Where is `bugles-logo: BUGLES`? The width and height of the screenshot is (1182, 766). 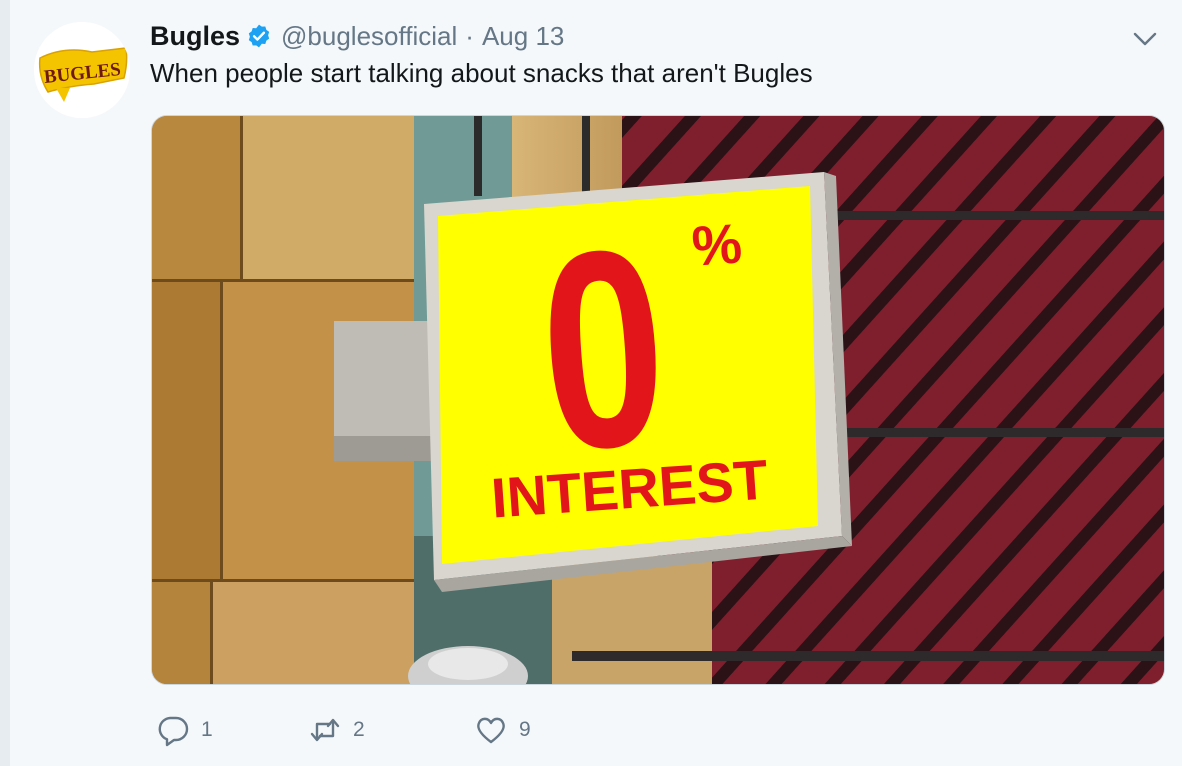
bugles-logo: BUGLES is located at coordinates (82, 70).